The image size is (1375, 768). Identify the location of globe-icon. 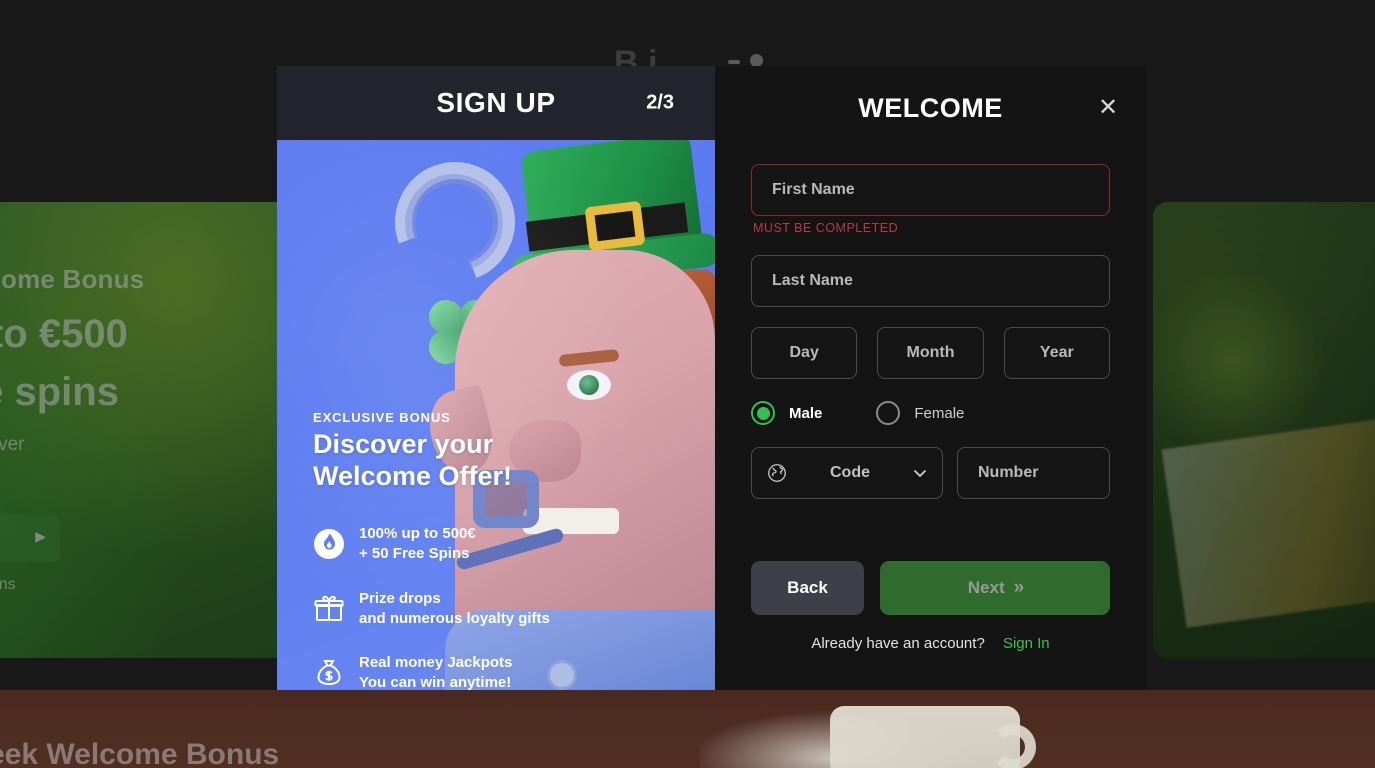
(777, 473).